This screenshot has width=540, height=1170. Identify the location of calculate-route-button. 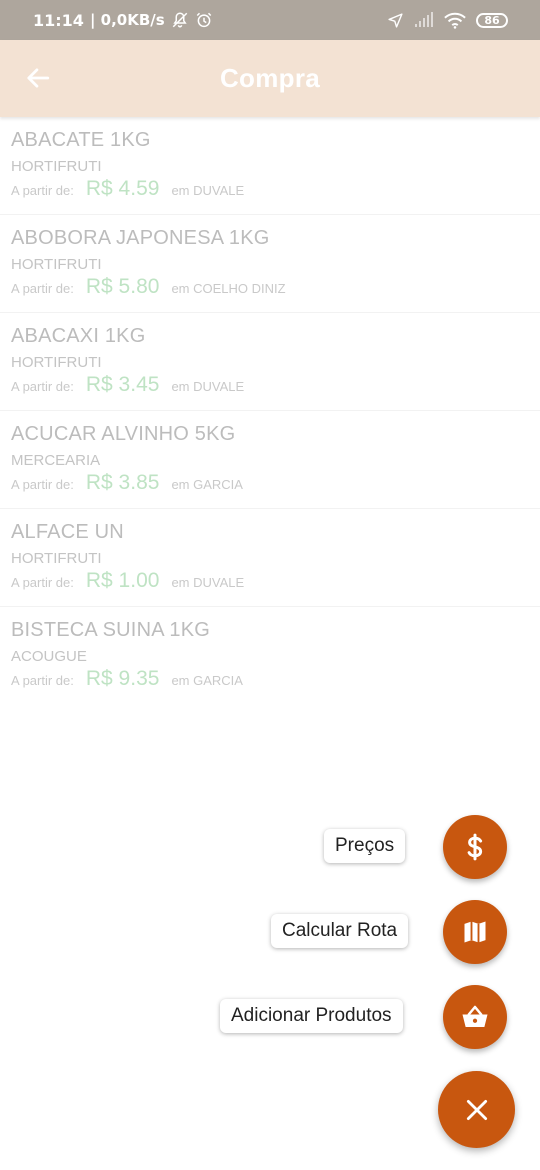
(475, 932).